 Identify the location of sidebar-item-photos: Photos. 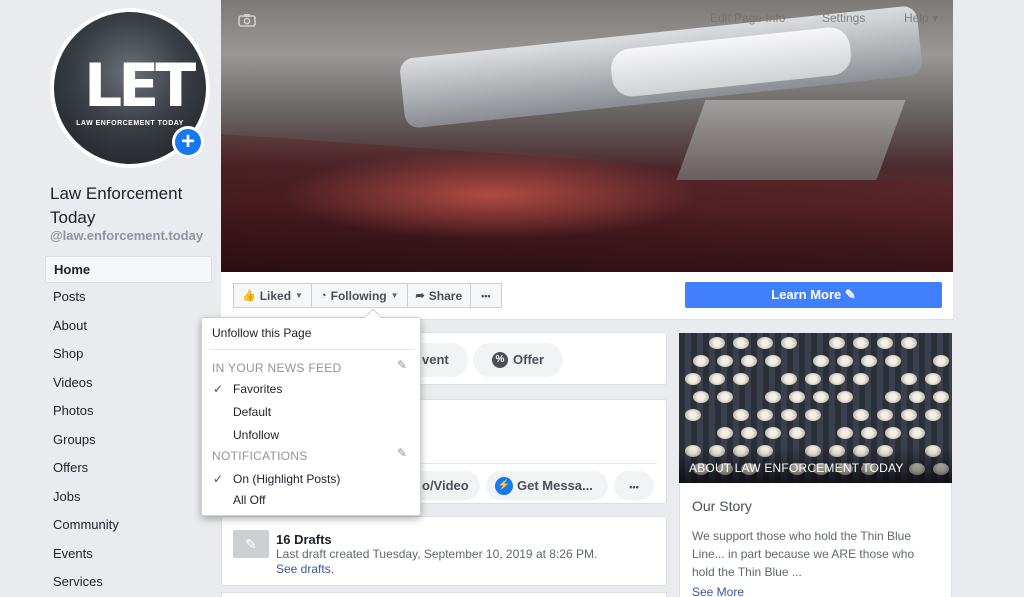
(128, 412).